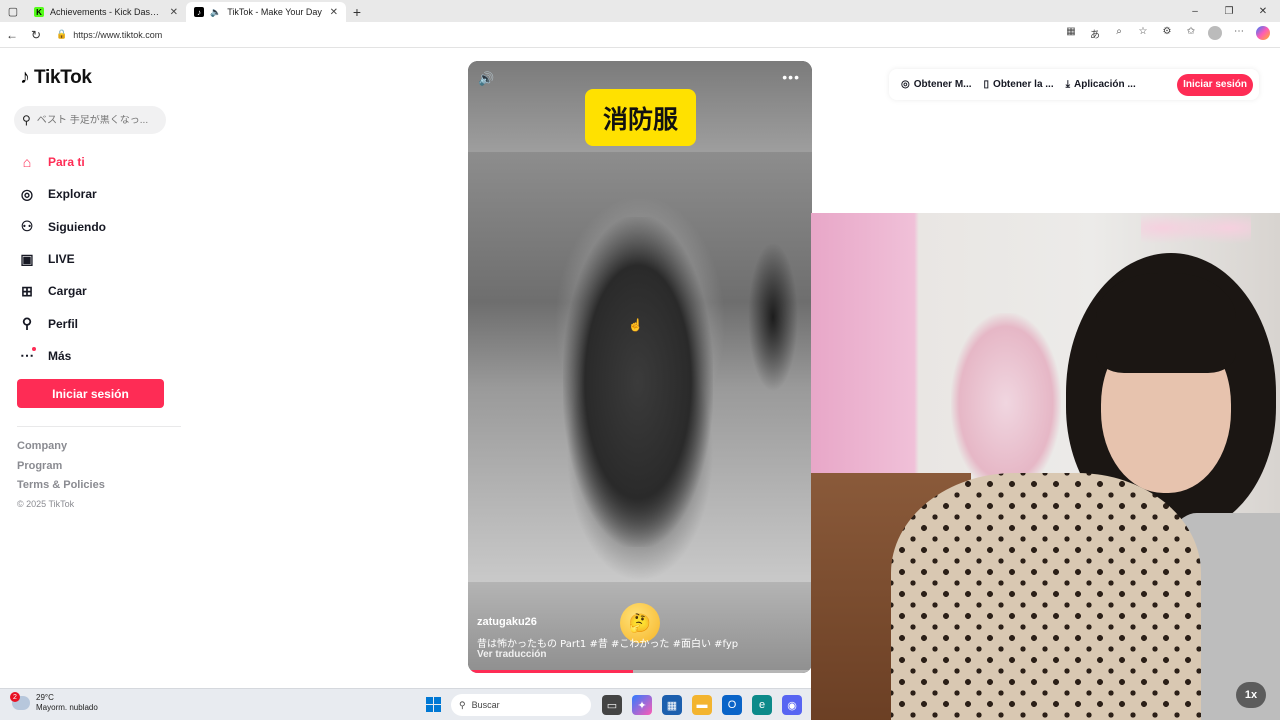 The width and height of the screenshot is (1280, 720). I want to click on copyright: © 2025 TikTok, so click(46, 503).